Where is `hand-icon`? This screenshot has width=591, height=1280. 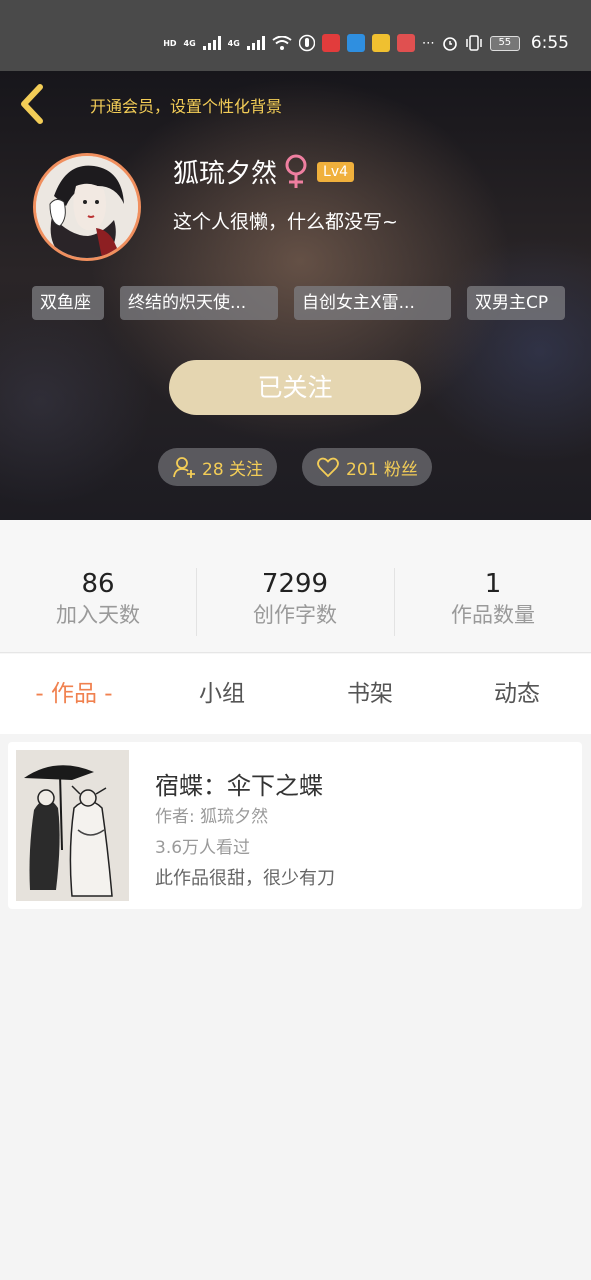 hand-icon is located at coordinates (306, 43).